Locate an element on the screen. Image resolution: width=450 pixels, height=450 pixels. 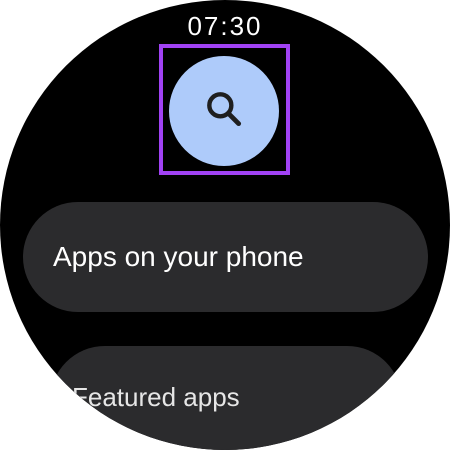
search-icon is located at coordinates (224, 111).